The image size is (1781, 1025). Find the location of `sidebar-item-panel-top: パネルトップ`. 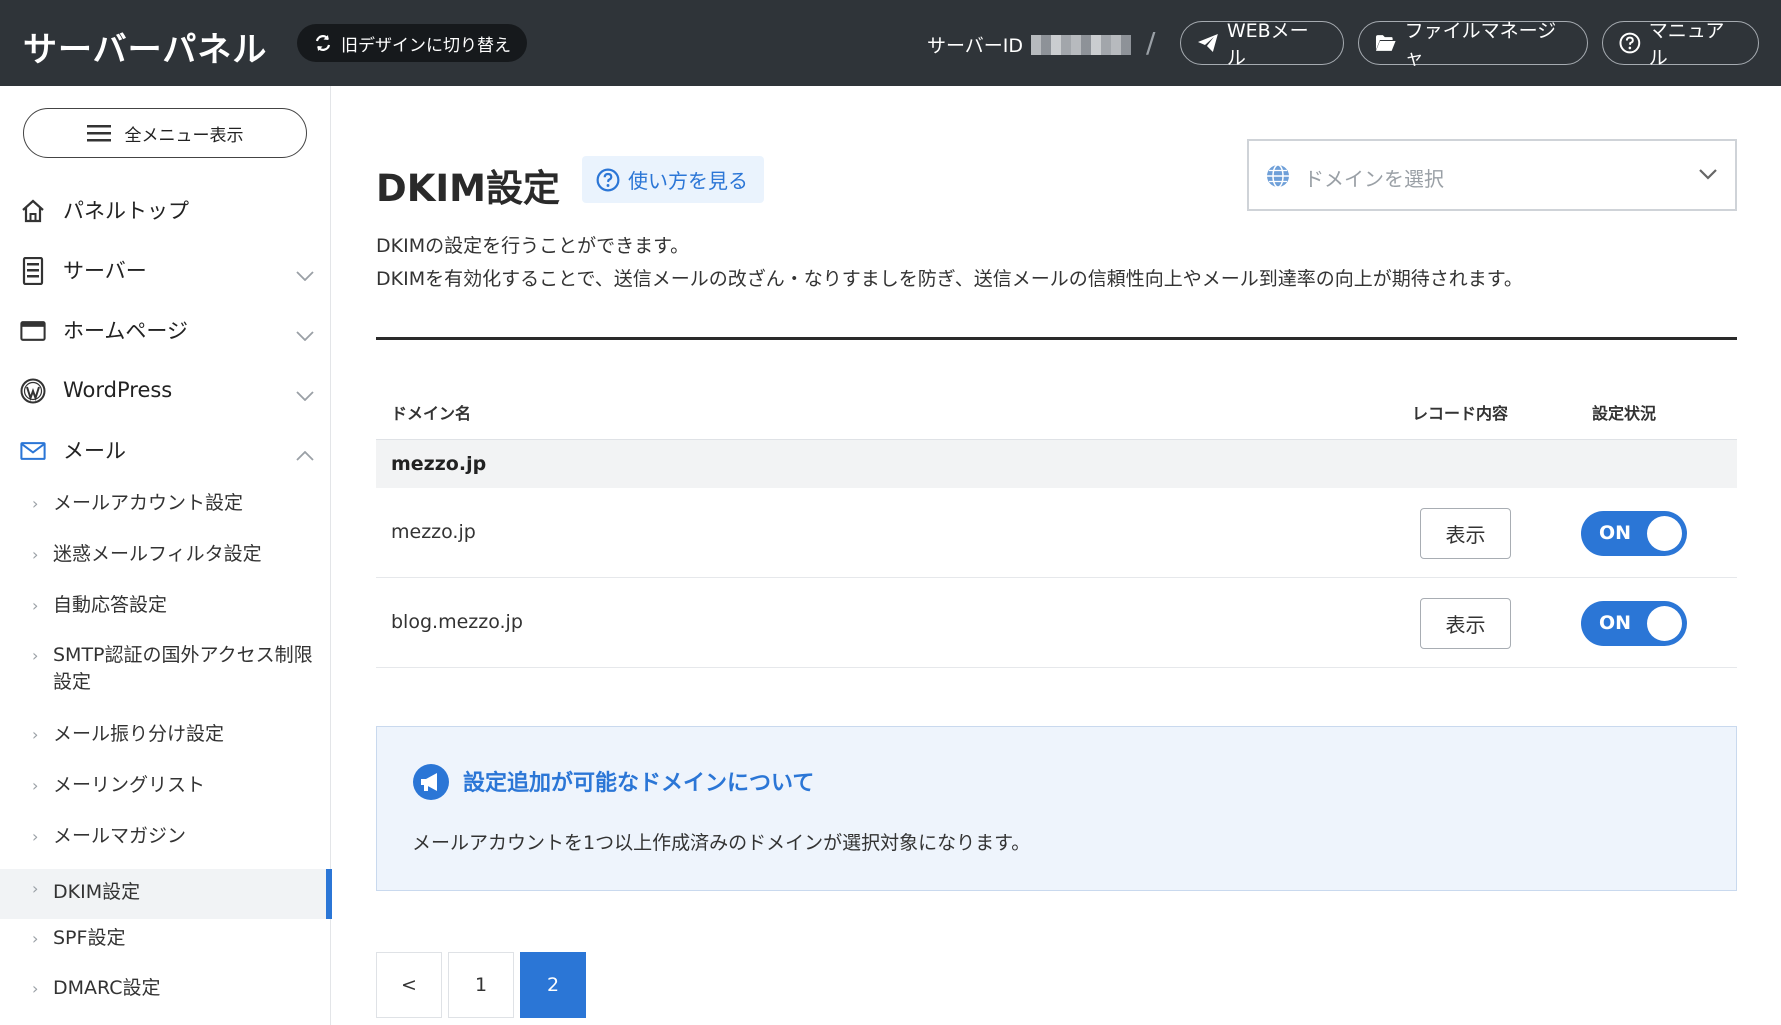

sidebar-item-panel-top: パネルトップ is located at coordinates (165, 210).